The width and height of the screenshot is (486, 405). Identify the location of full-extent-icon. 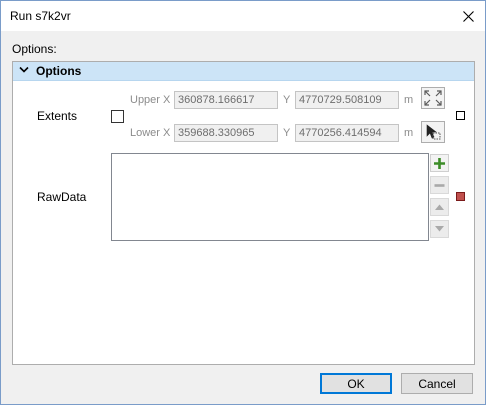
(433, 98).